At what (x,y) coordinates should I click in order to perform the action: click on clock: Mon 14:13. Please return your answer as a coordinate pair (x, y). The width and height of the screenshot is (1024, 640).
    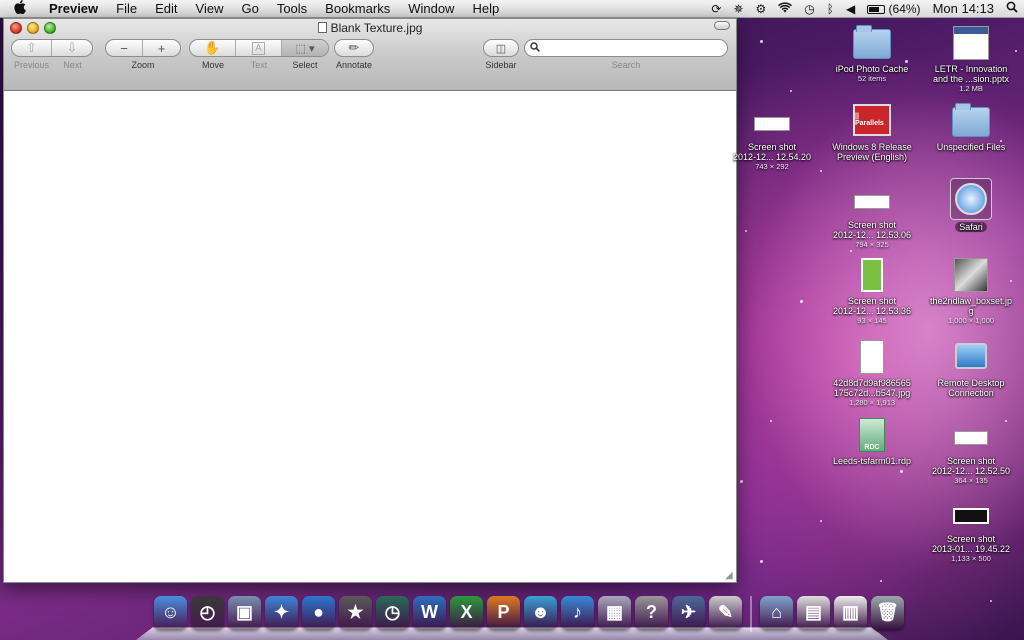
    Looking at the image, I should click on (963, 8).